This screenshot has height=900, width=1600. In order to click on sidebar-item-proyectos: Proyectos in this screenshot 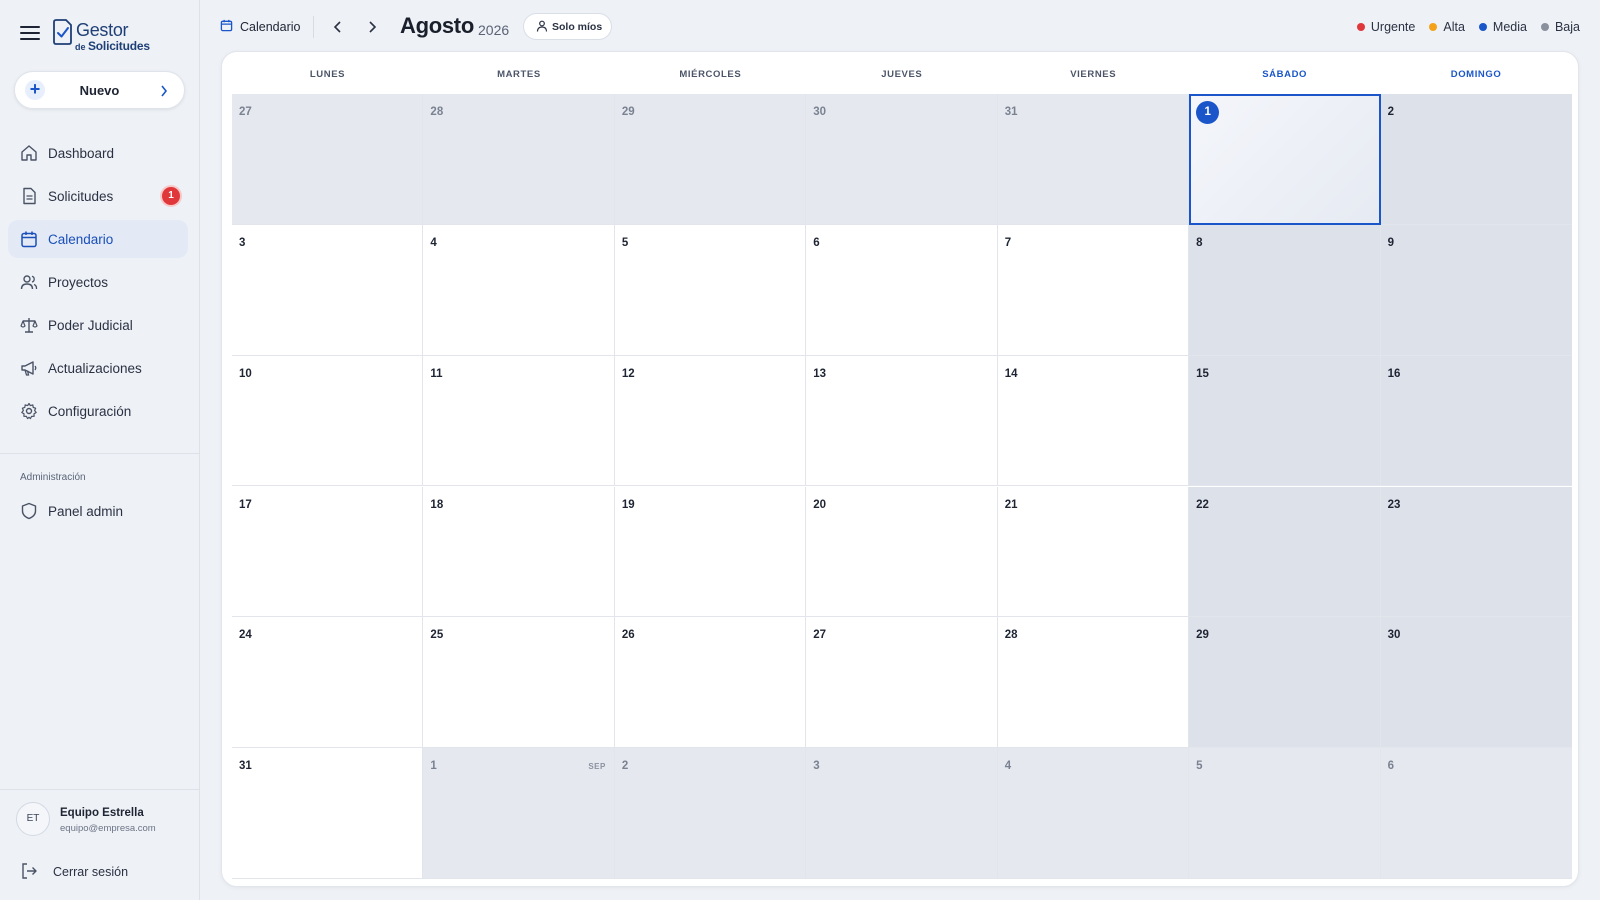, I will do `click(98, 282)`.